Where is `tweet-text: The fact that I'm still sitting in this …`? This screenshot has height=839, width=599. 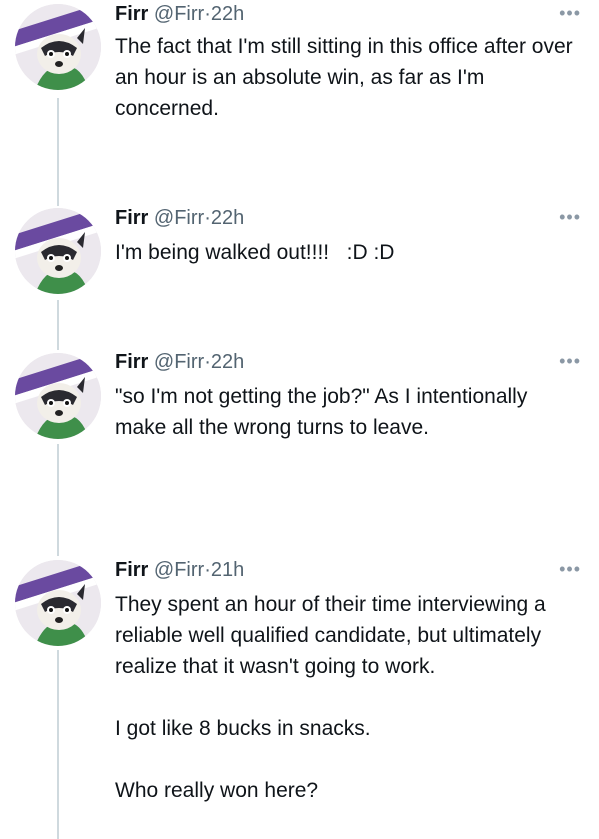 tweet-text: The fact that I'm still sitting in this … is located at coordinates (347, 77).